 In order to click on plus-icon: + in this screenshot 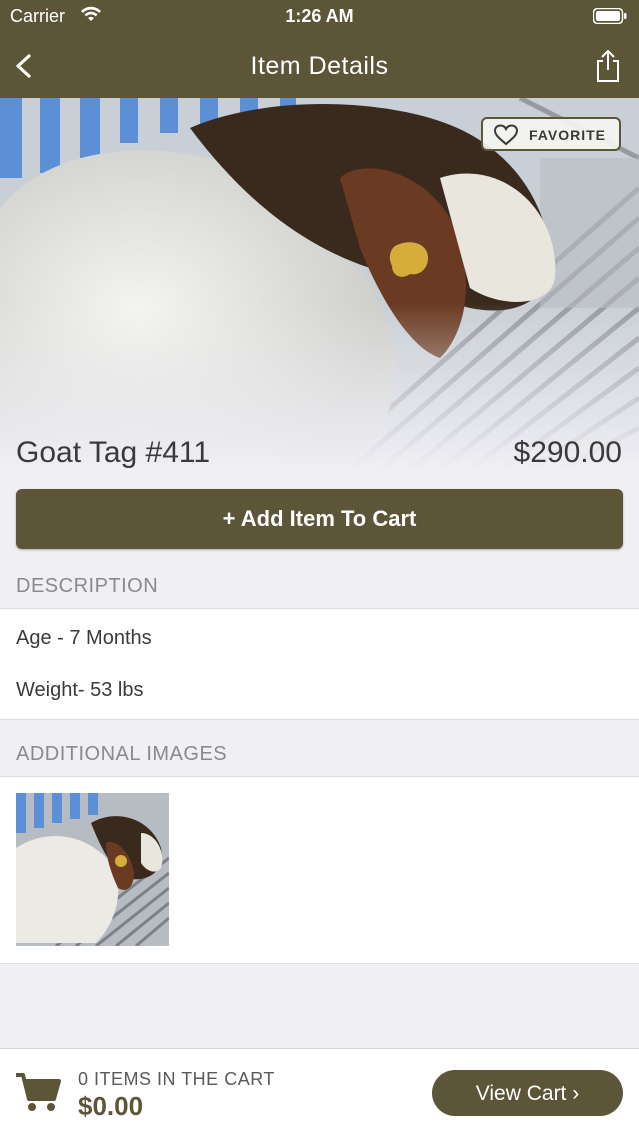, I will do `click(229, 518)`.